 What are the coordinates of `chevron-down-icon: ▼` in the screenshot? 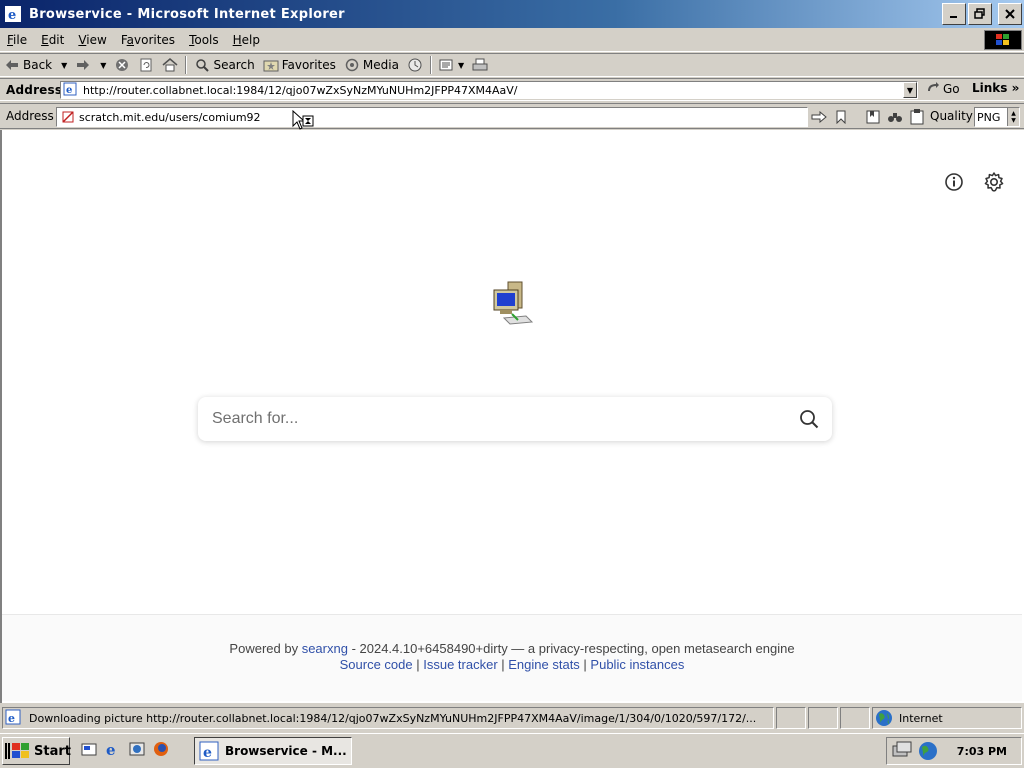 It's located at (910, 90).